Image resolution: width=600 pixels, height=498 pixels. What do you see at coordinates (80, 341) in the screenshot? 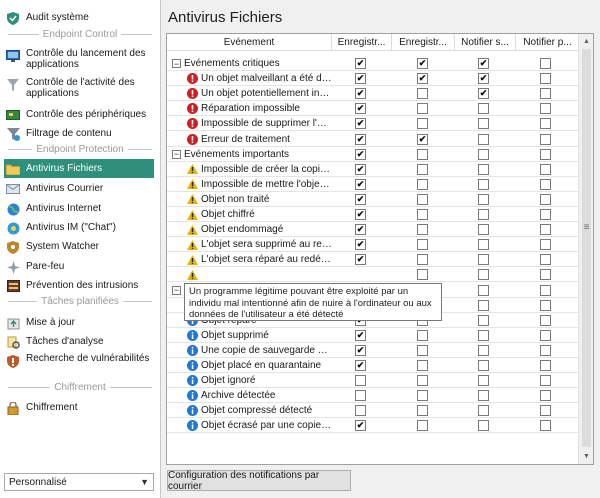
I see `sidebar-item-taches-analyse: Tâches d'analyse` at bounding box center [80, 341].